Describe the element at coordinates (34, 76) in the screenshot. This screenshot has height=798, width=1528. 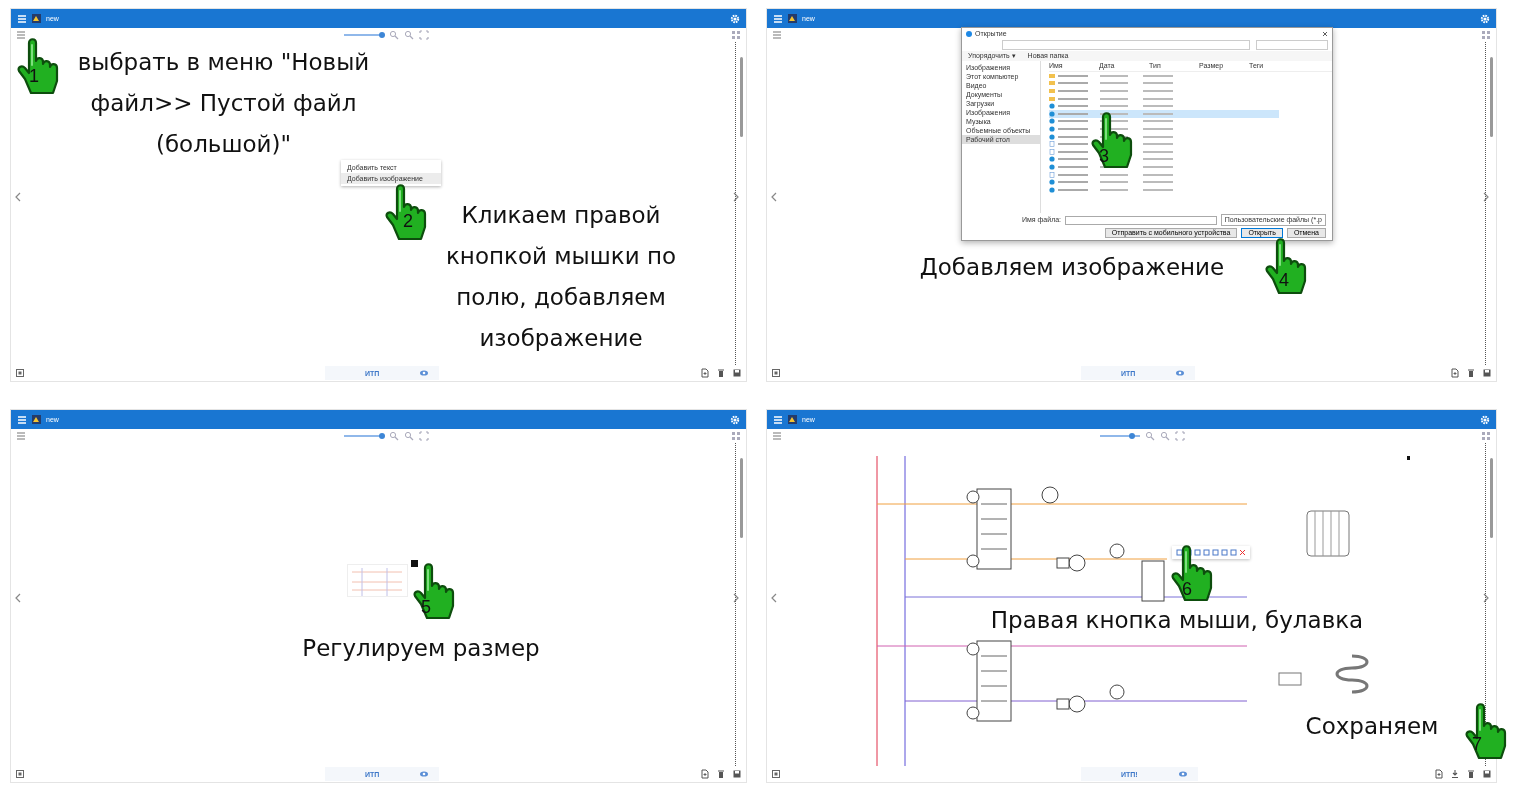
I see `step-number: 1` at that location.